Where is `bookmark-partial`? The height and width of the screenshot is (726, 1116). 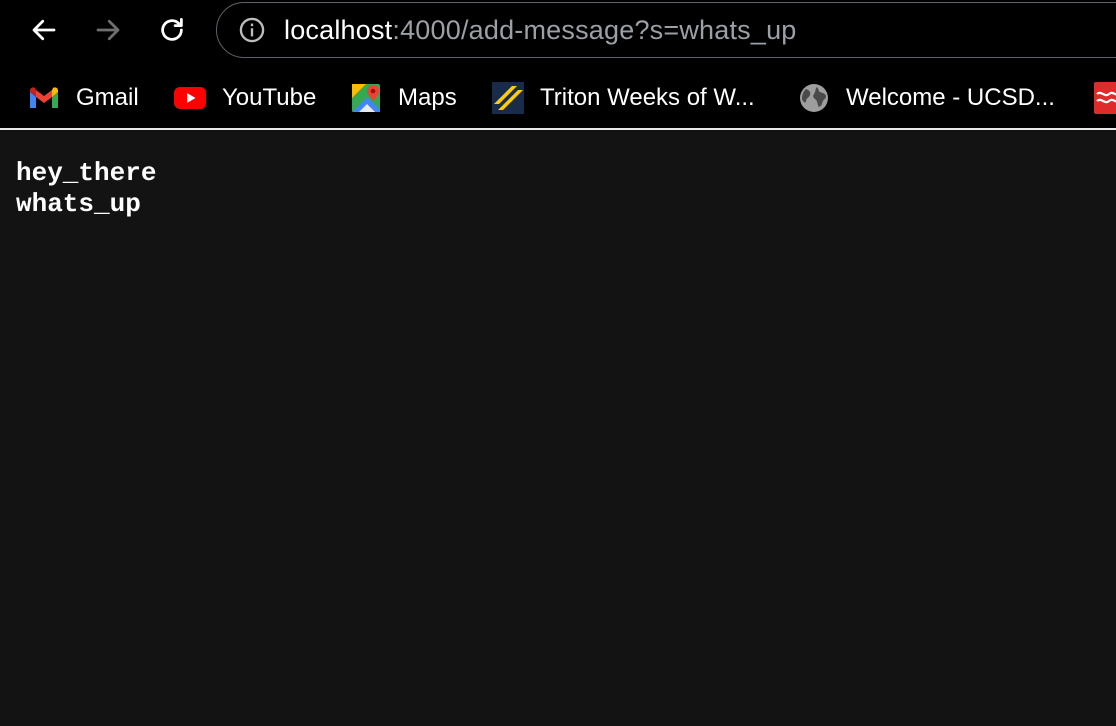
bookmark-partial is located at coordinates (1105, 98).